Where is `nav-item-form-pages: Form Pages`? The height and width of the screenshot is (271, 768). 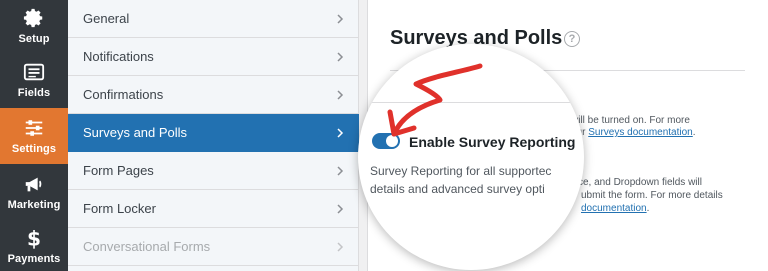
nav-item-form-pages: Form Pages is located at coordinates (213, 171).